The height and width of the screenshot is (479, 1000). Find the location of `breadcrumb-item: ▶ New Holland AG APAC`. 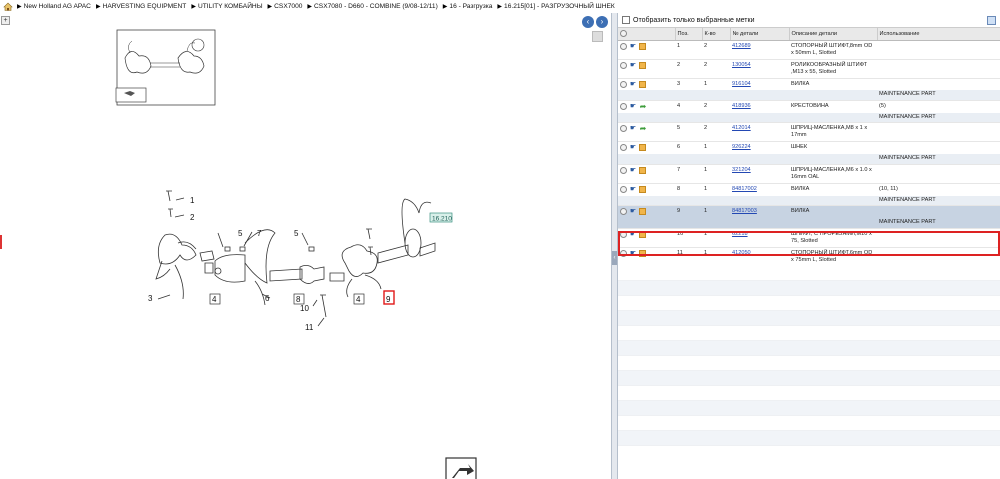

breadcrumb-item: ▶ New Holland AG APAC is located at coordinates (54, 6).